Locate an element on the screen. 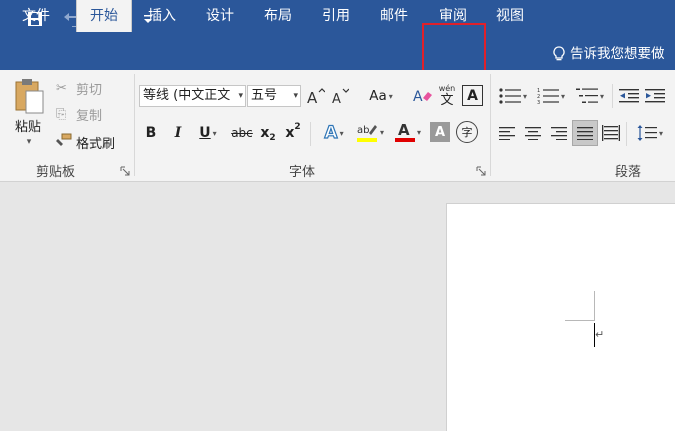 The height and width of the screenshot is (431, 675). highlight-color-button: ab ▾ is located at coordinates (370, 132).